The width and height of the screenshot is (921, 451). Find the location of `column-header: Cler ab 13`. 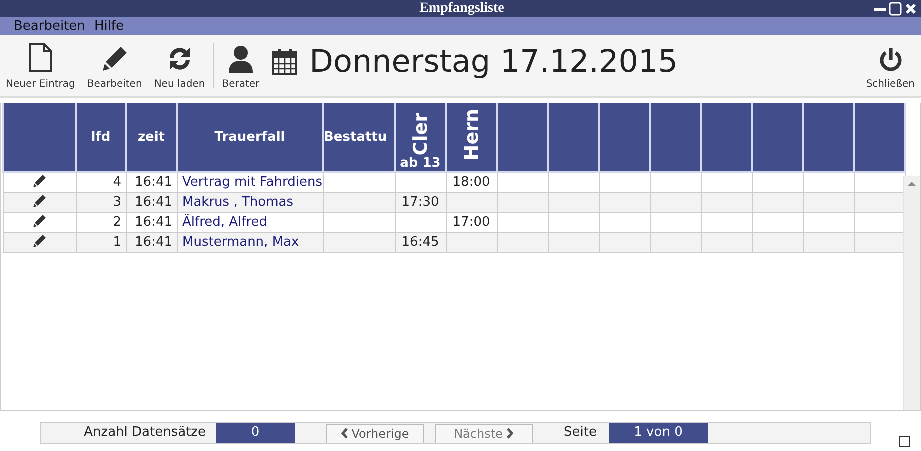

column-header: Cler ab 13 is located at coordinates (420, 137).